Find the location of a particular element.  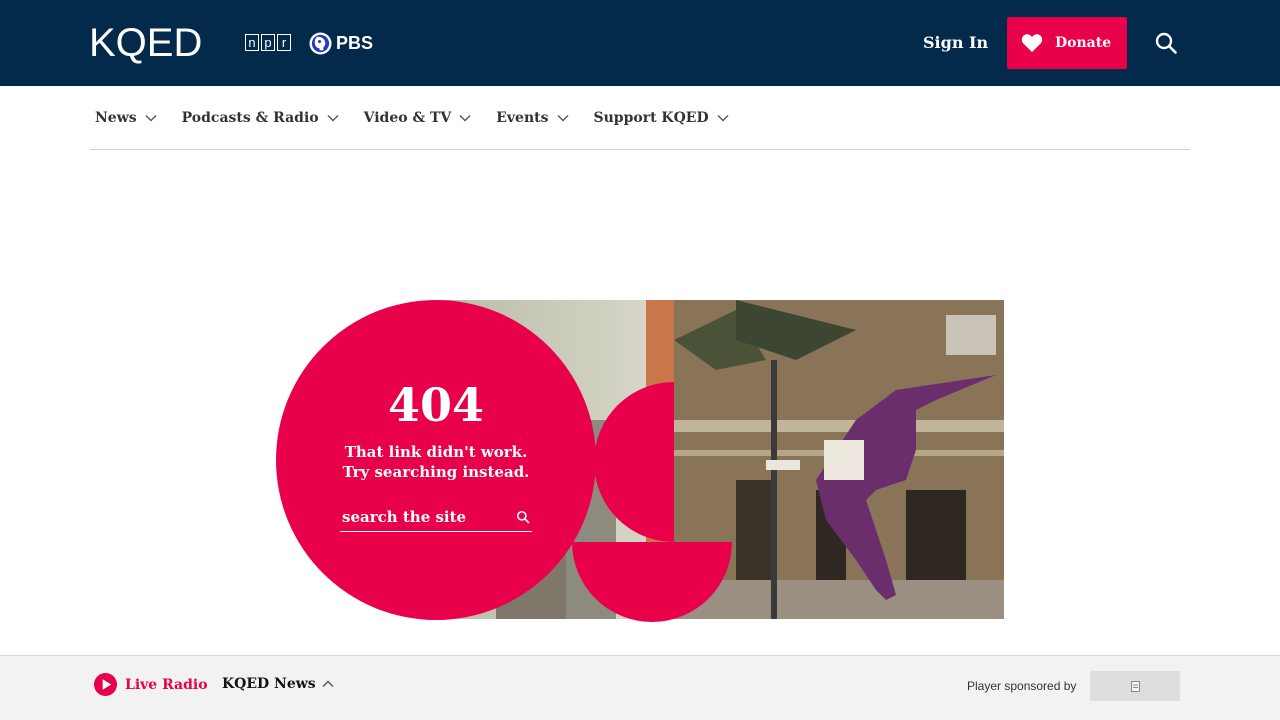

error-message-line-2: Try searching instead. is located at coordinates (436, 472).